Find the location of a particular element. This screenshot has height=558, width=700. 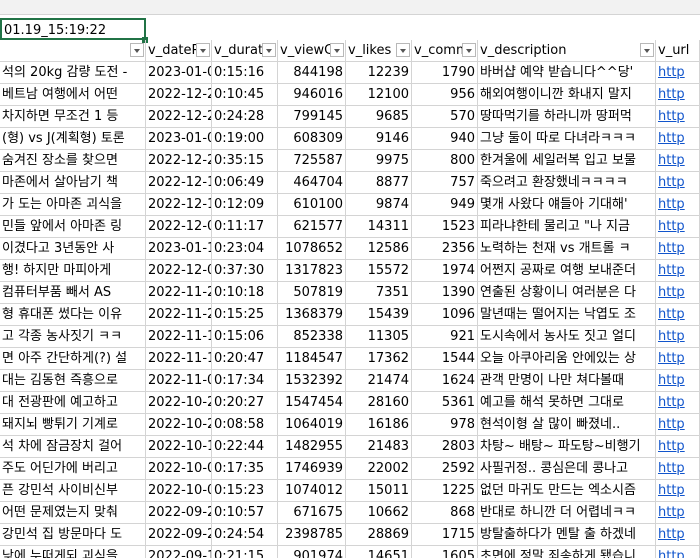

cell-comments: 1790 is located at coordinates (445, 73).